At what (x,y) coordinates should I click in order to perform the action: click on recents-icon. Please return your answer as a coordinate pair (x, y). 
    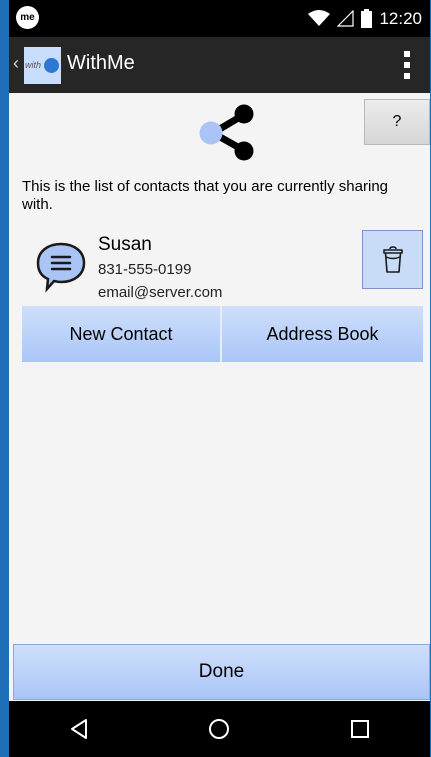
    Looking at the image, I should click on (359, 729).